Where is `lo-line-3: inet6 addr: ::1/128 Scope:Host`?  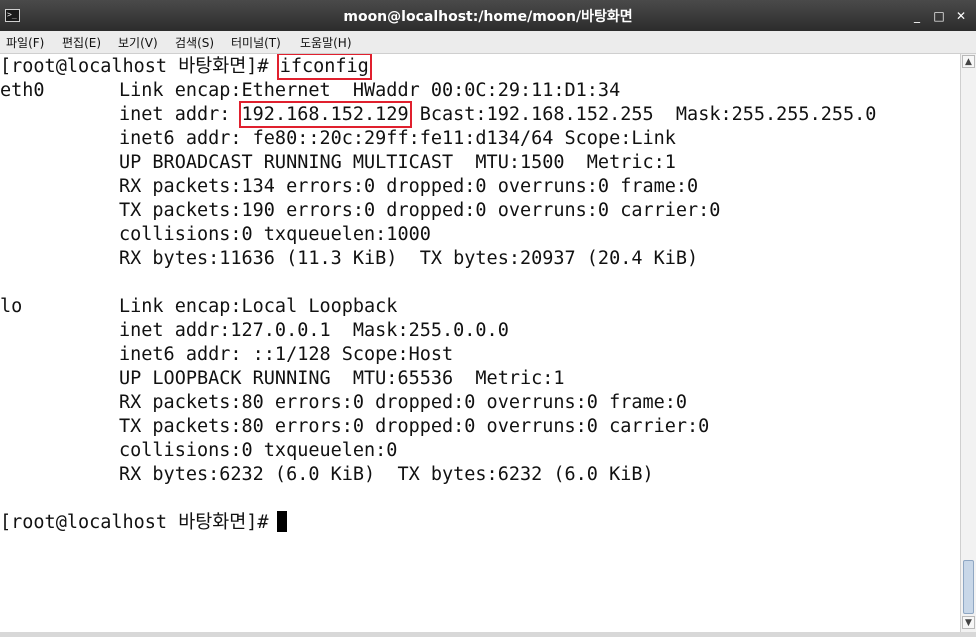
lo-line-3: inet6 addr: ::1/128 Scope:Host is located at coordinates (286, 354).